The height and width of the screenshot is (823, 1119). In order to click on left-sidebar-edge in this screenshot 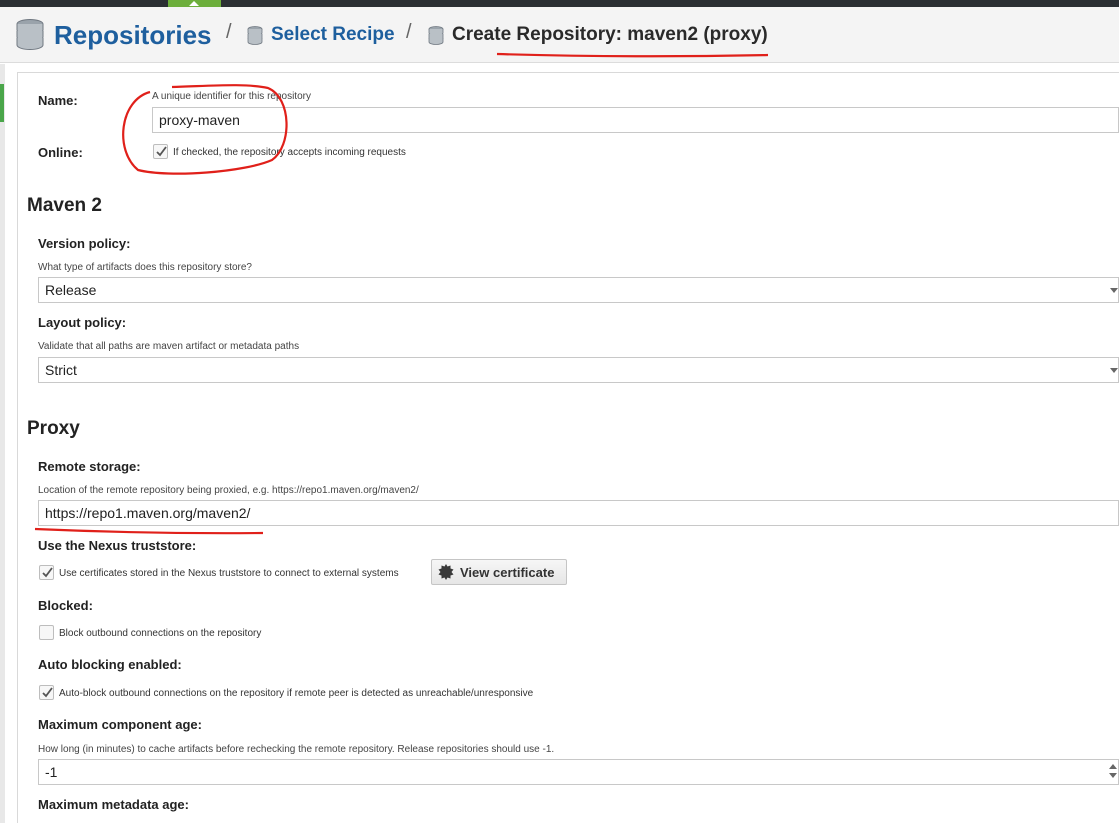, I will do `click(2, 443)`.